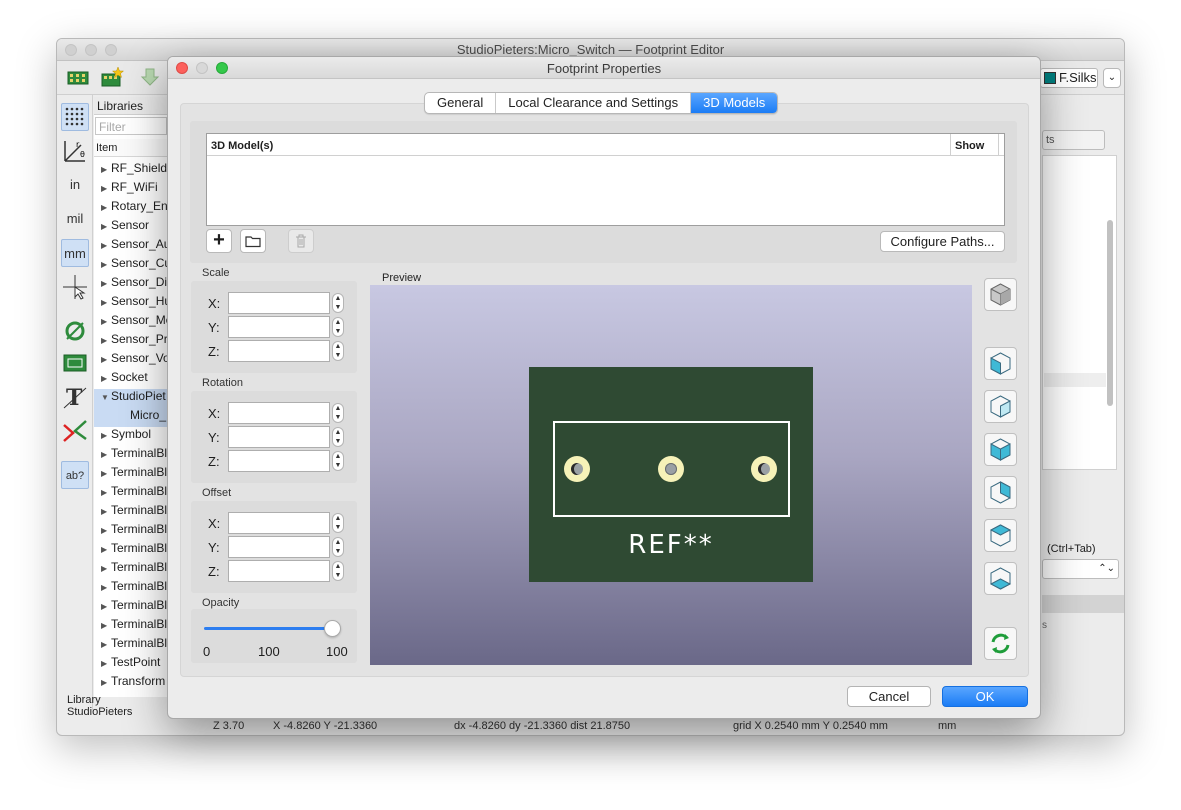  Describe the element at coordinates (279, 413) in the screenshot. I see `rotation-x-input` at that location.